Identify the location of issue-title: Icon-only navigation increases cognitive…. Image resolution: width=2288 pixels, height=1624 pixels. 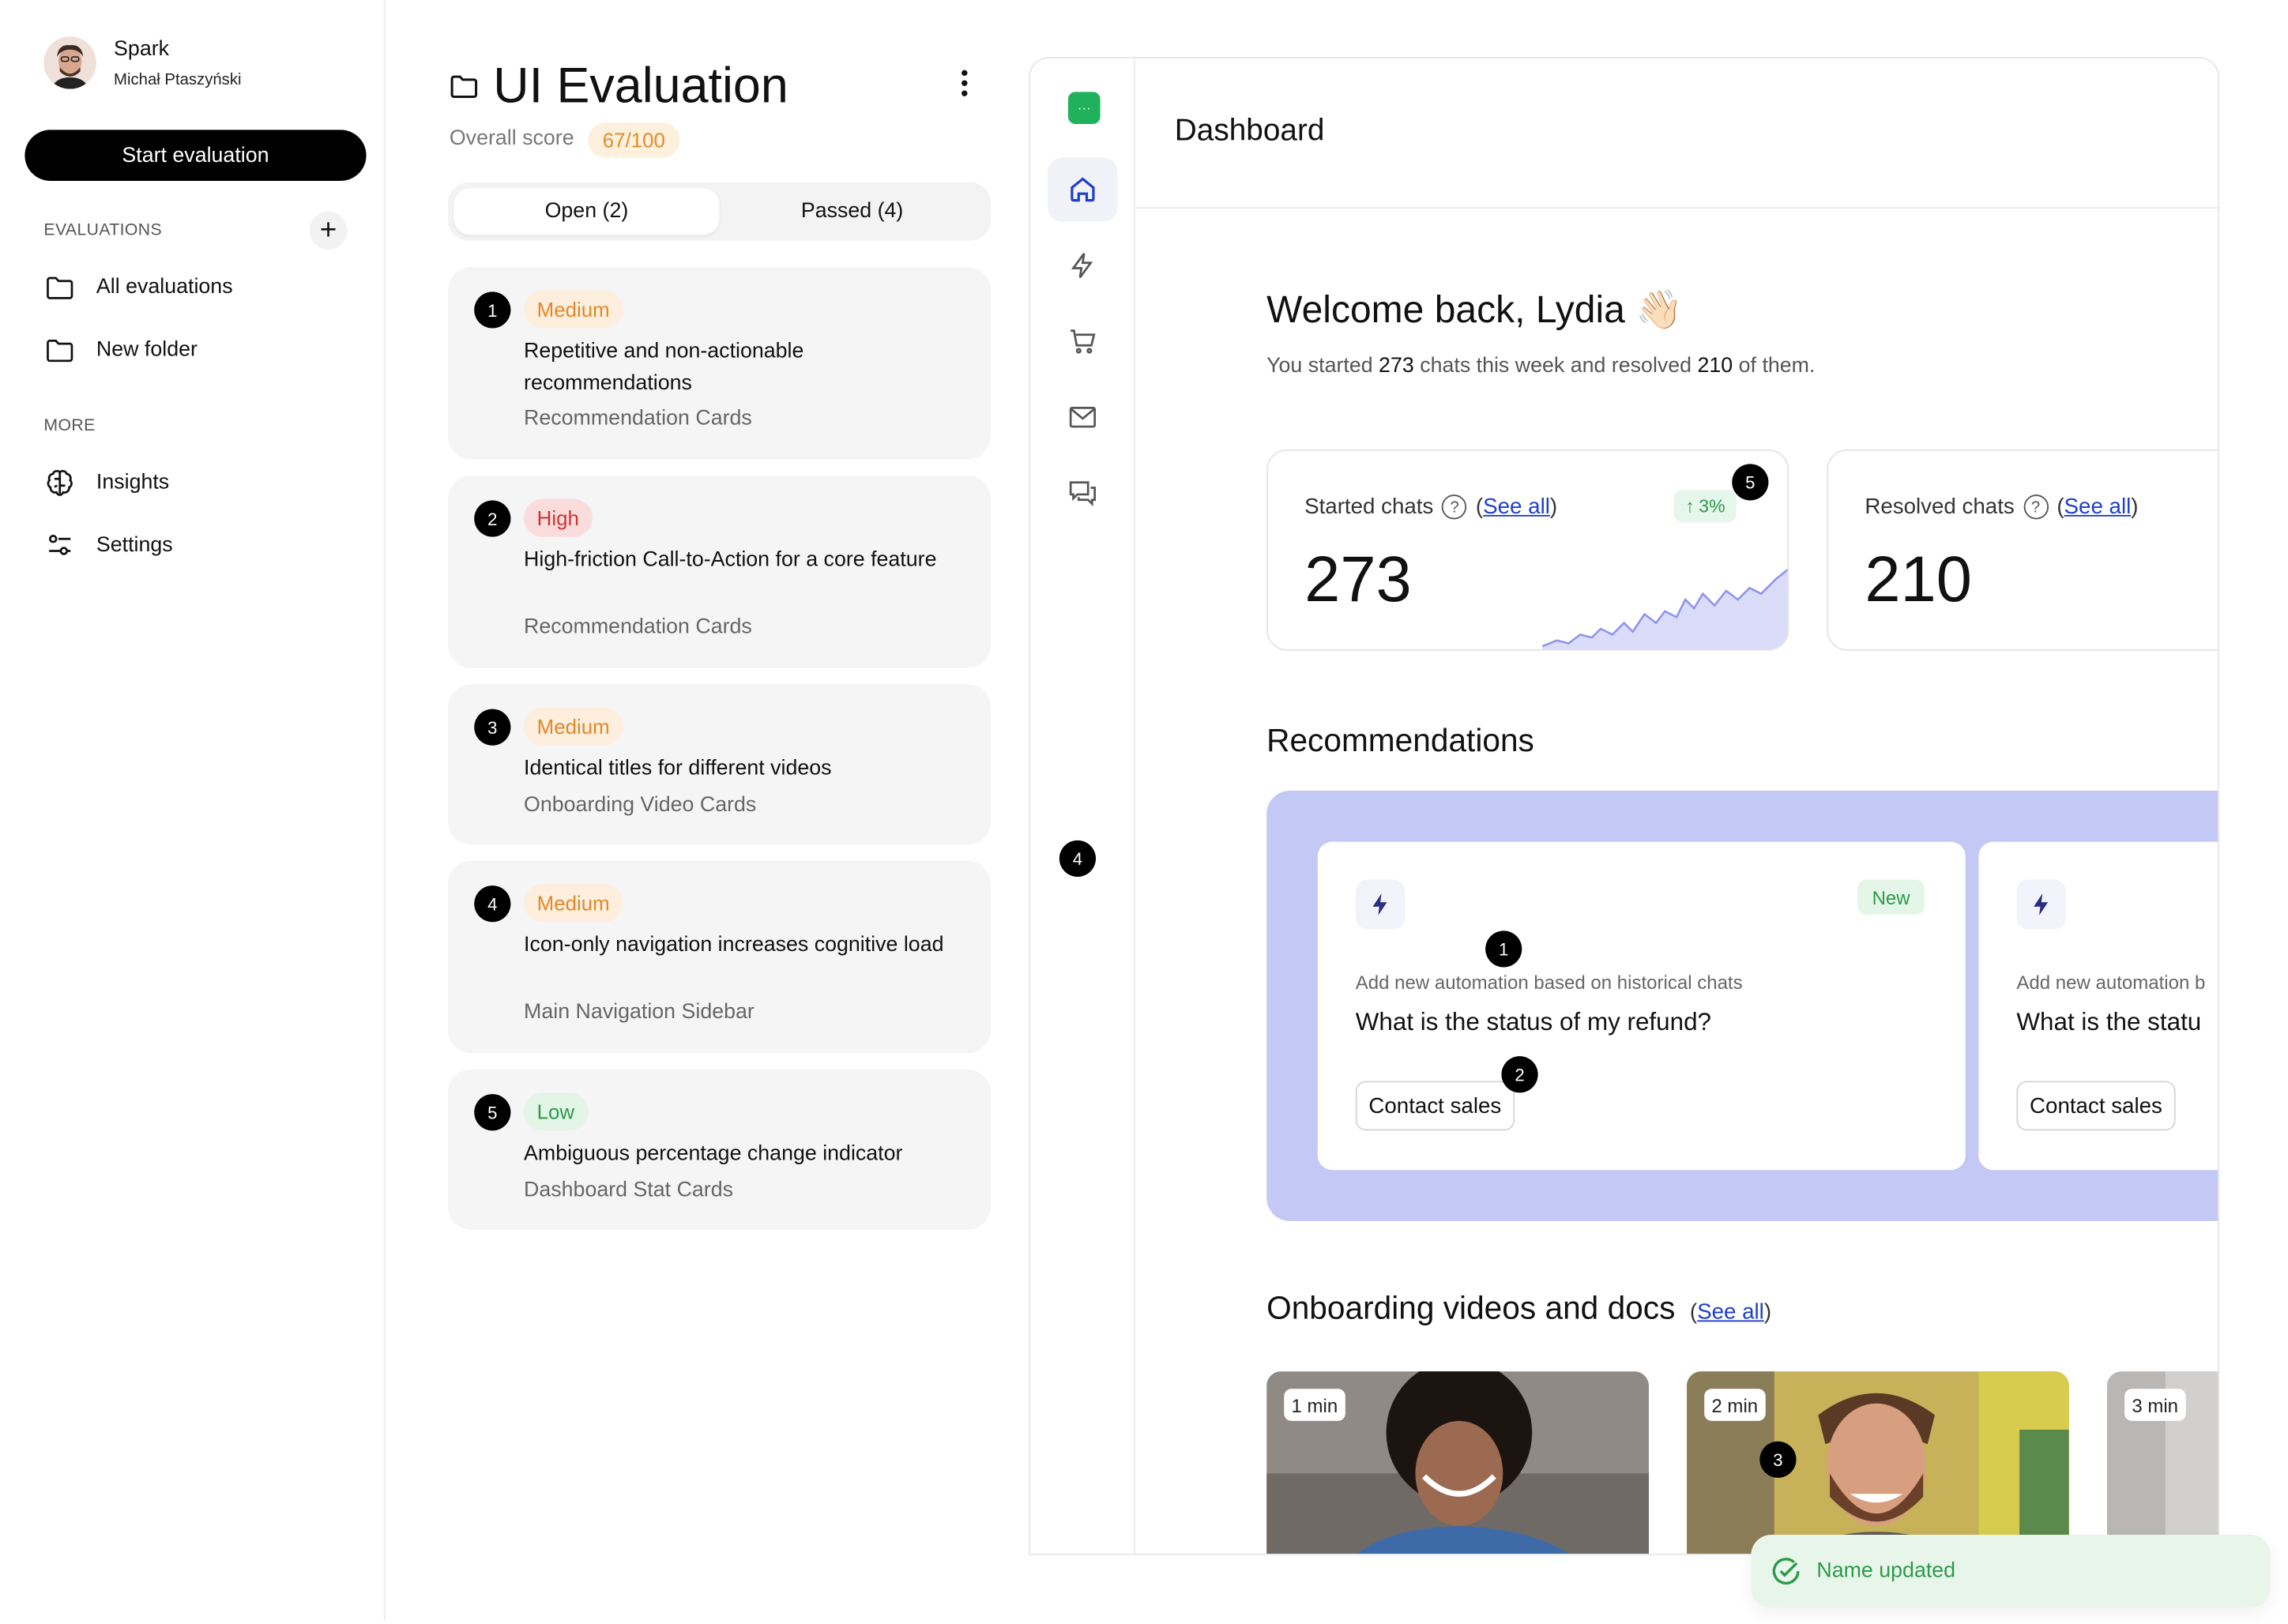
(734, 945).